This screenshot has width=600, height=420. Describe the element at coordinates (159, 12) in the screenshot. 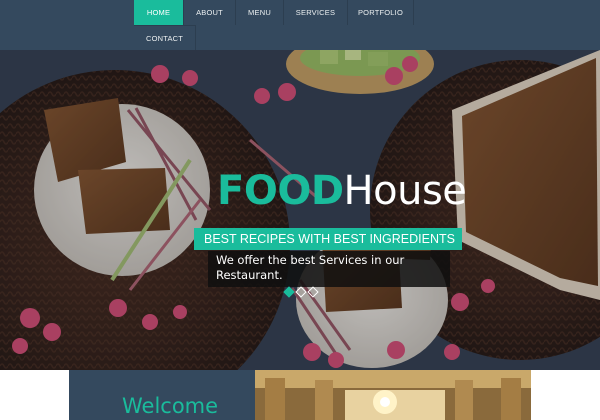

I see `nav-item-home: HOME` at that location.